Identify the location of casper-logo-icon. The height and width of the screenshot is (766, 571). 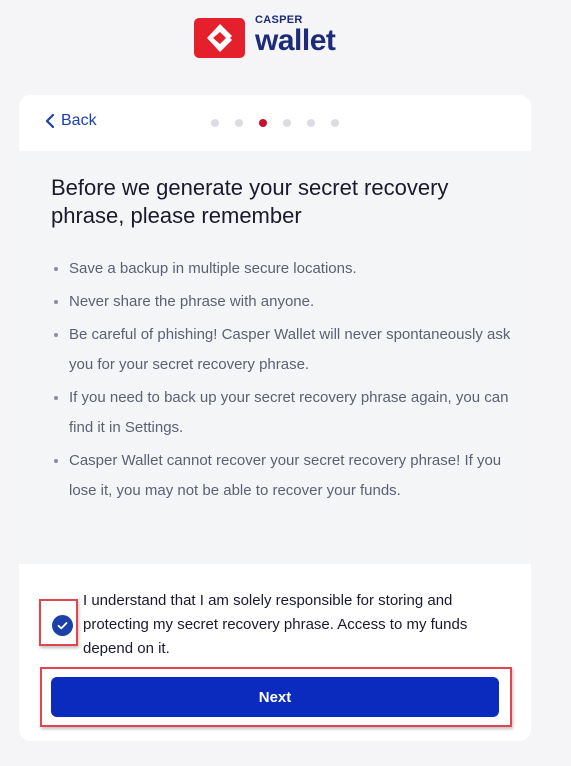
(219, 38).